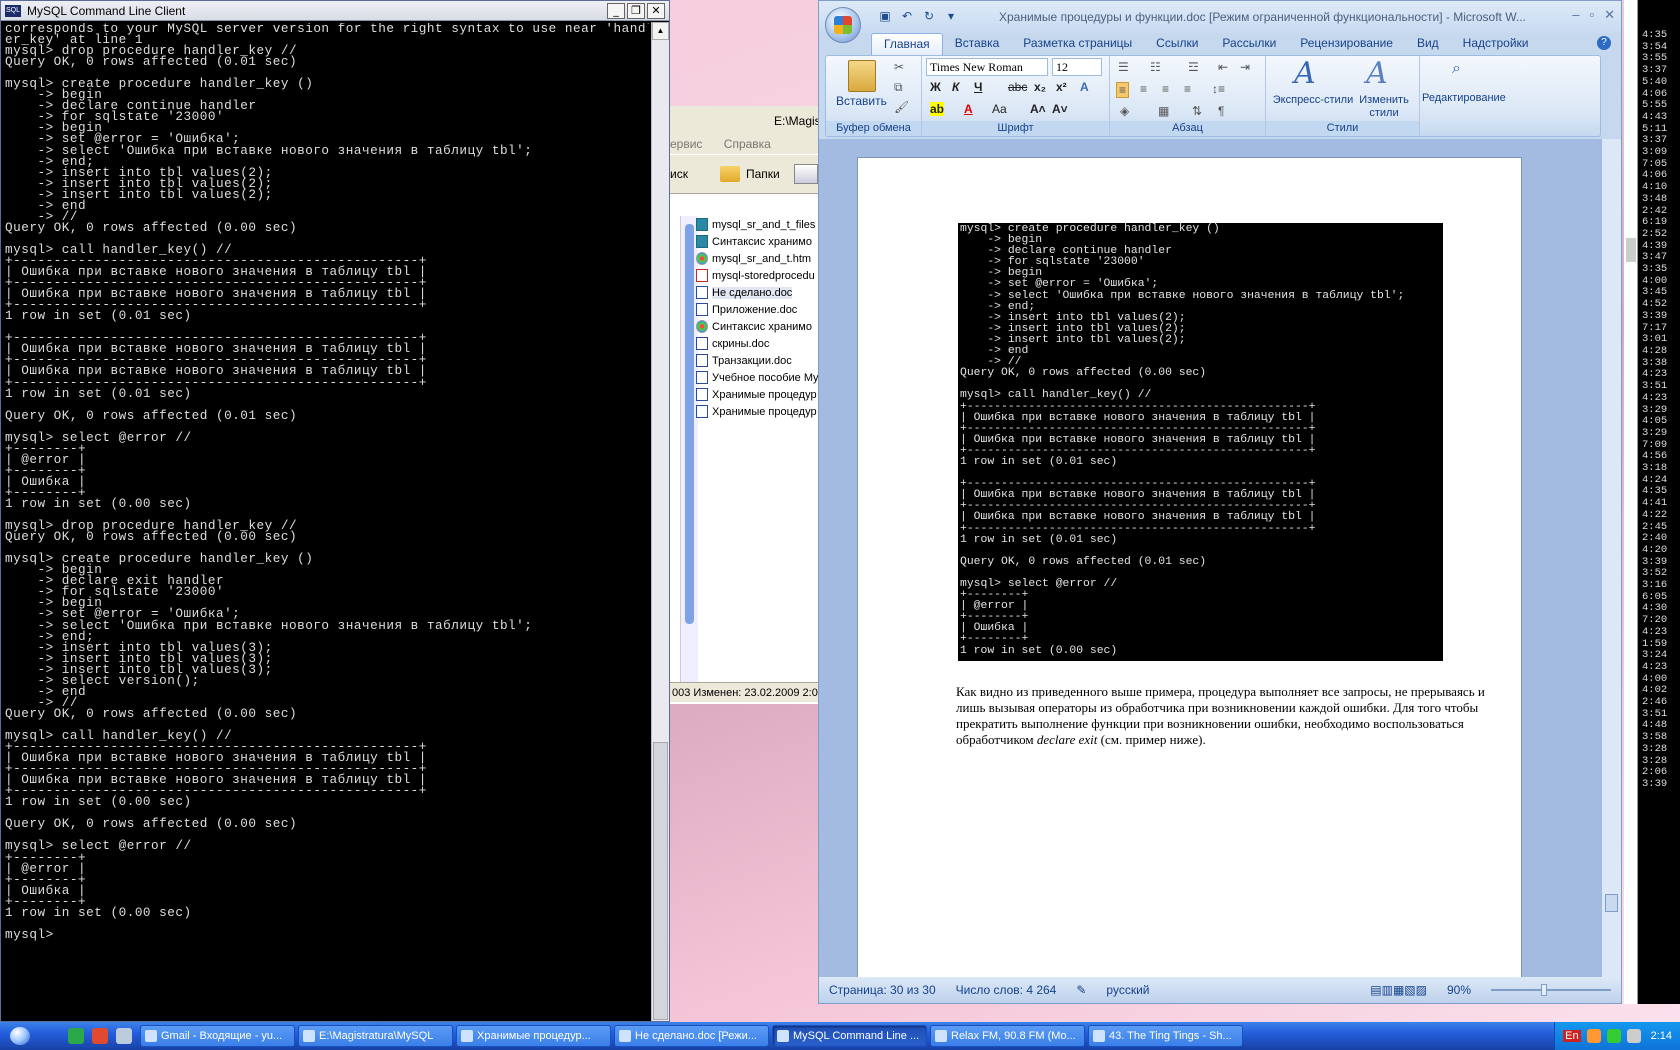 This screenshot has height=1050, width=1680. What do you see at coordinates (862, 76) in the screenshot?
I see `paste-icon` at bounding box center [862, 76].